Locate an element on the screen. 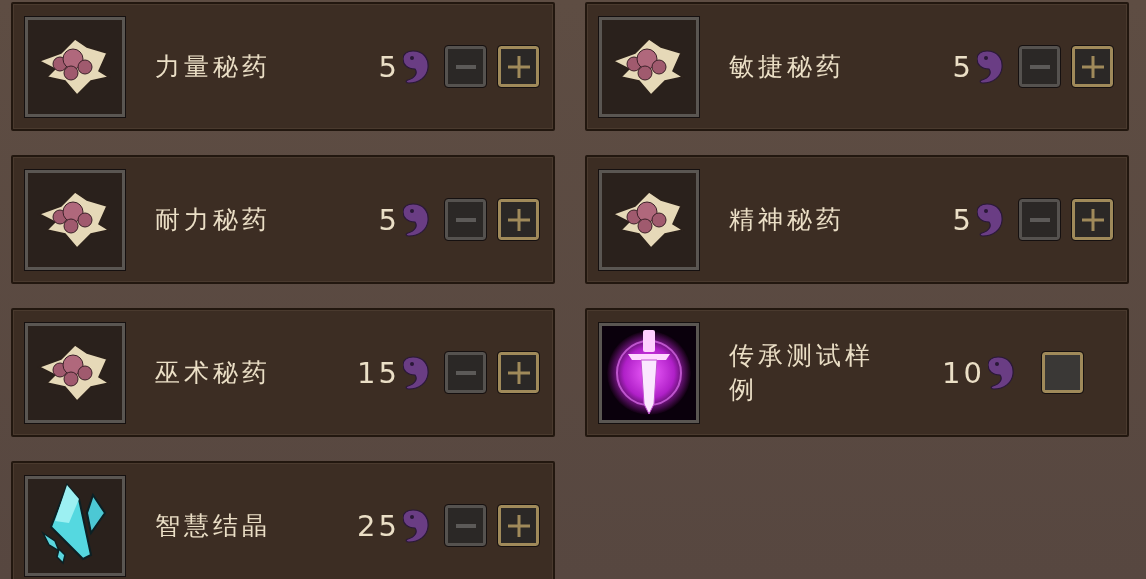  item-name: 力量秘药 is located at coordinates (213, 66).